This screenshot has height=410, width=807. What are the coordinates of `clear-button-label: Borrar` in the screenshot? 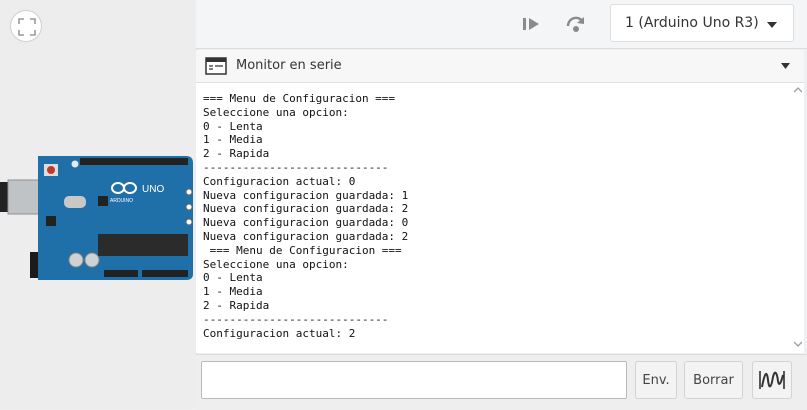 It's located at (713, 380).